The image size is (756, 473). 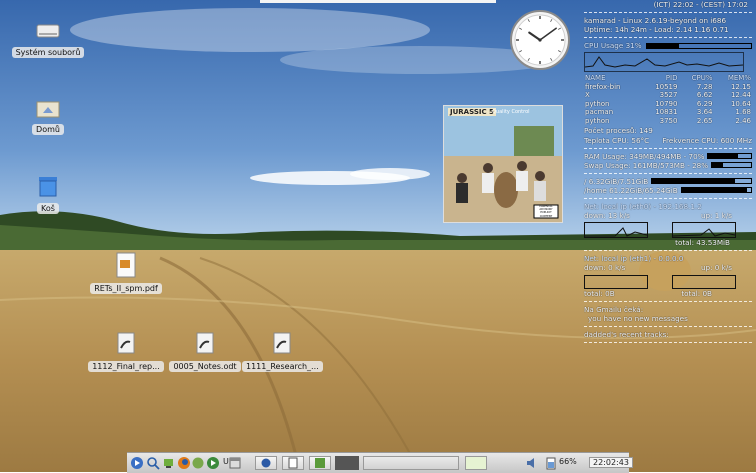 What do you see at coordinates (411, 463) in the screenshot?
I see `desktop-pager` at bounding box center [411, 463].